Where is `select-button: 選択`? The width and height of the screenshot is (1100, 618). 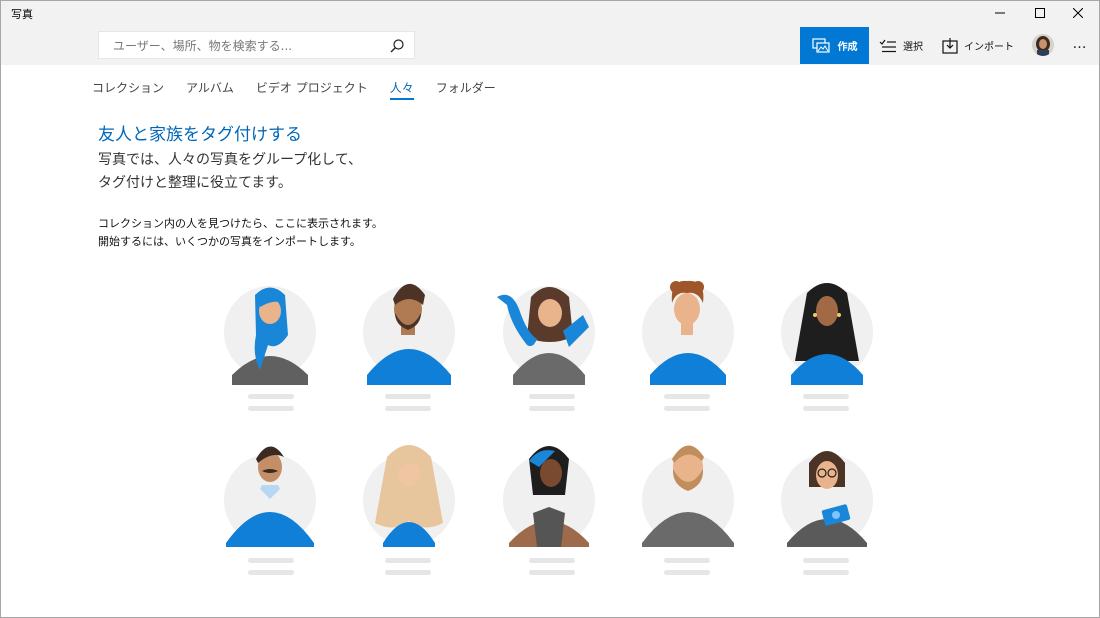
select-button: 選択 is located at coordinates (901, 45).